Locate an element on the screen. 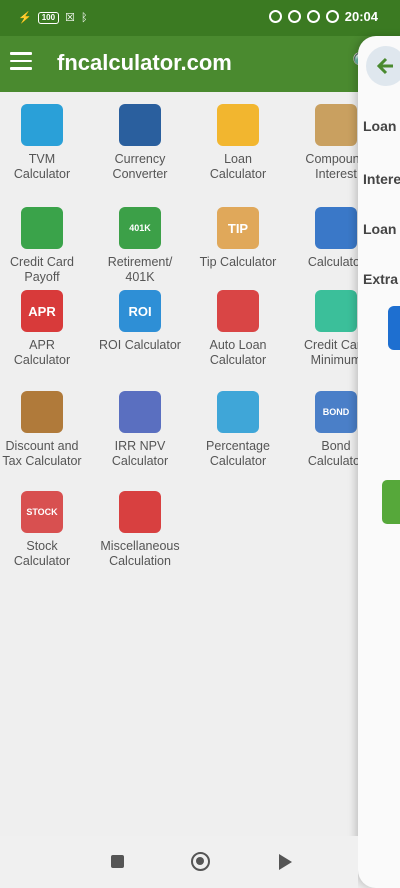 This screenshot has height=888, width=400. calculator-label: Discount and Tax Calculator is located at coordinates (42, 453).